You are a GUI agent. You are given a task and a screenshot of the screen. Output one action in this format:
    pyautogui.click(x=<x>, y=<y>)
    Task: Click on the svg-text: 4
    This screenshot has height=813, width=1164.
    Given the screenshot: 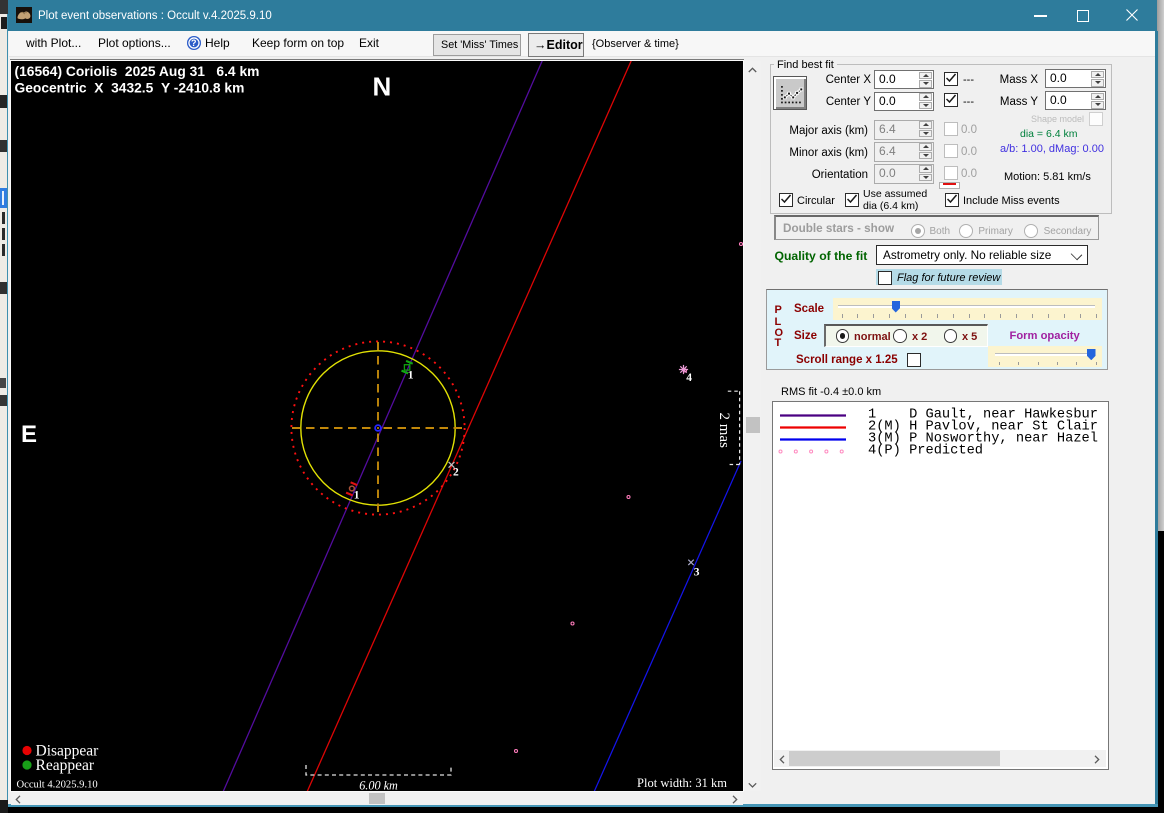 What is the action you would take?
    pyautogui.click(x=689, y=378)
    